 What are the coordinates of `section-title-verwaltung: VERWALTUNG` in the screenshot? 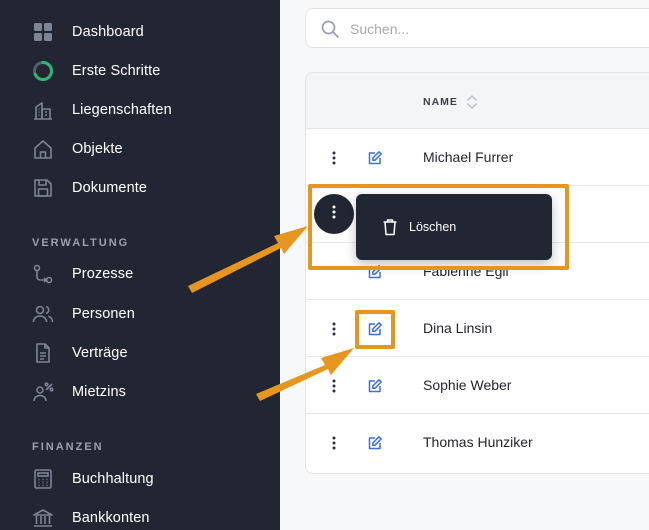 It's located at (81, 243).